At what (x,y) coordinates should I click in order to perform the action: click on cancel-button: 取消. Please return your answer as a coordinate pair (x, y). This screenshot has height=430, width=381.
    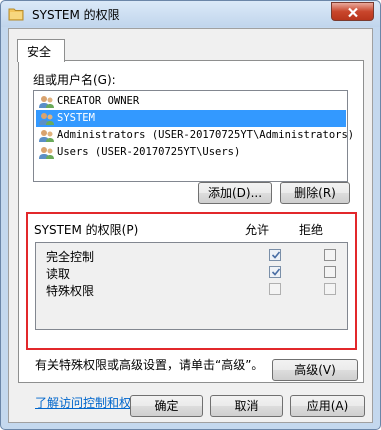
    Looking at the image, I should click on (246, 406).